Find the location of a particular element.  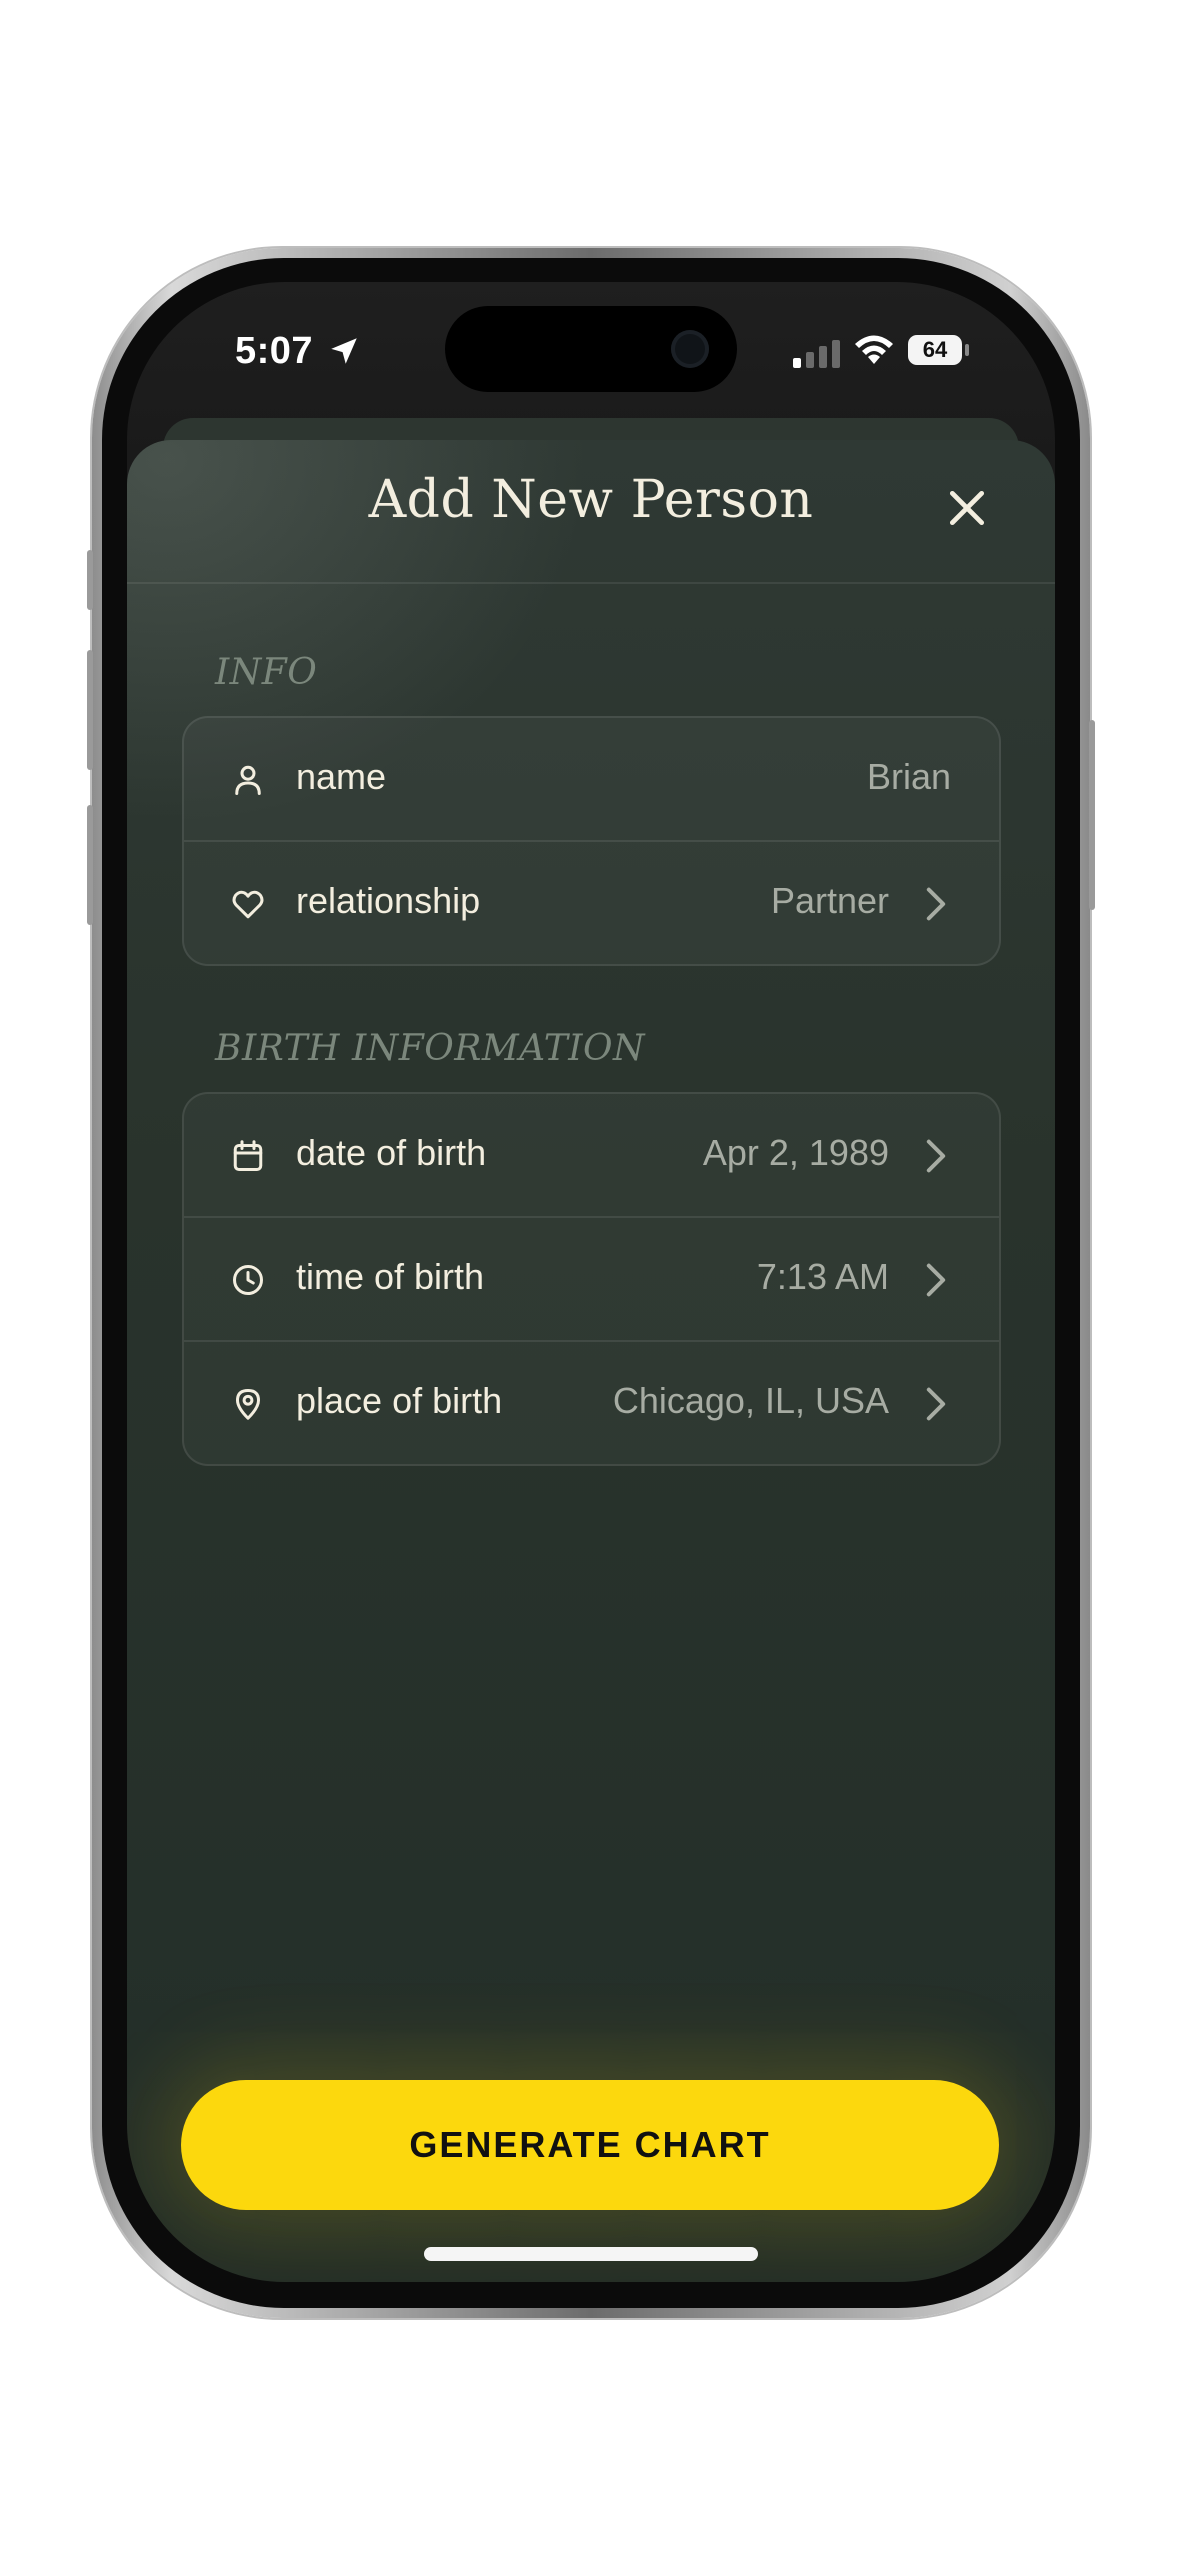

row-label: relationship is located at coordinates (388, 900).